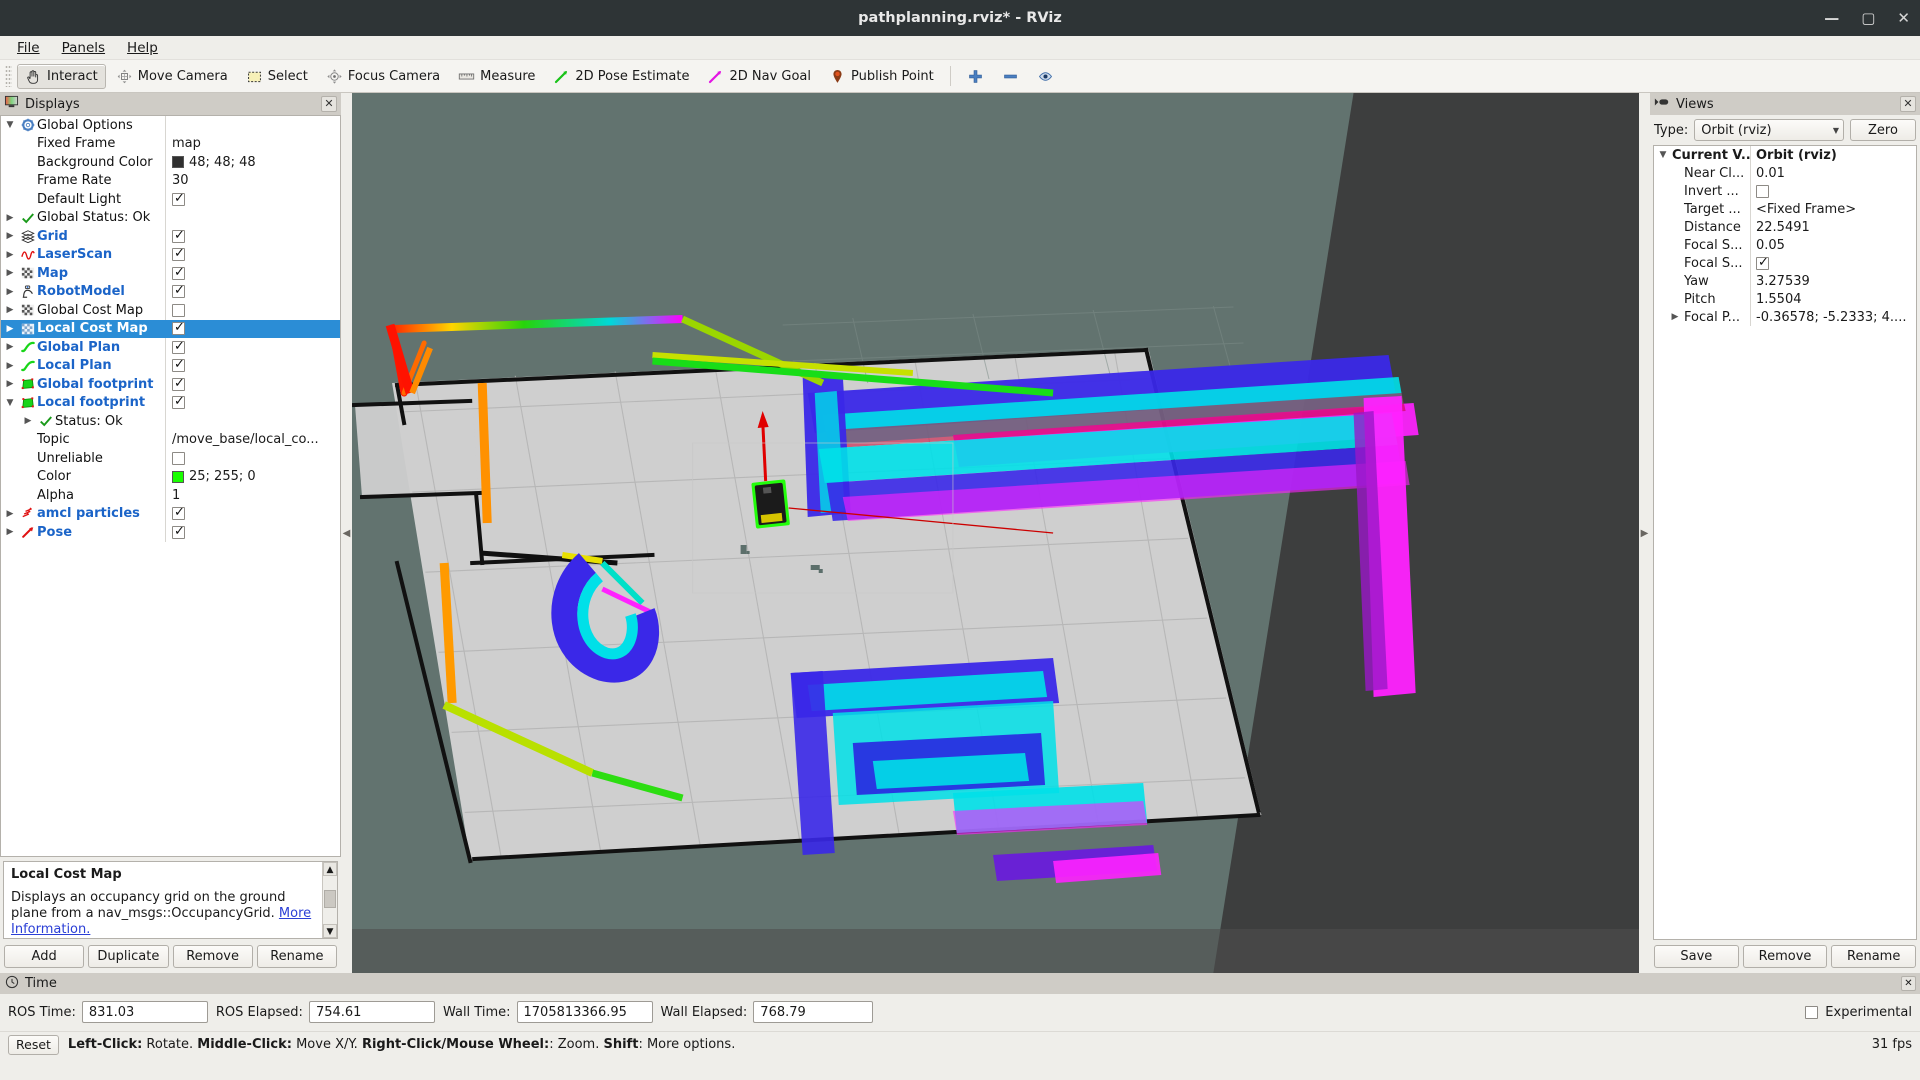 The width and height of the screenshot is (1920, 1080). Describe the element at coordinates (170, 495) in the screenshot. I see `display-row-alpha: Alpha 1` at that location.